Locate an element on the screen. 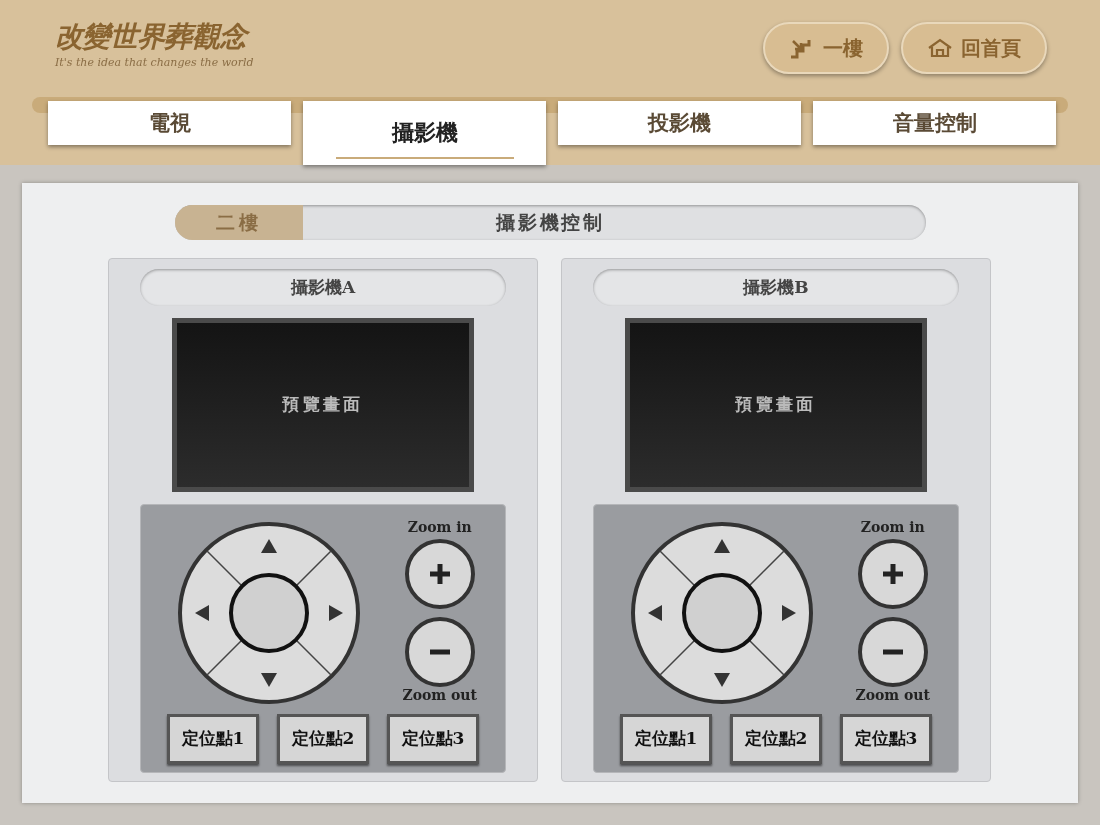 The width and height of the screenshot is (1100, 825). home-icon is located at coordinates (940, 47).